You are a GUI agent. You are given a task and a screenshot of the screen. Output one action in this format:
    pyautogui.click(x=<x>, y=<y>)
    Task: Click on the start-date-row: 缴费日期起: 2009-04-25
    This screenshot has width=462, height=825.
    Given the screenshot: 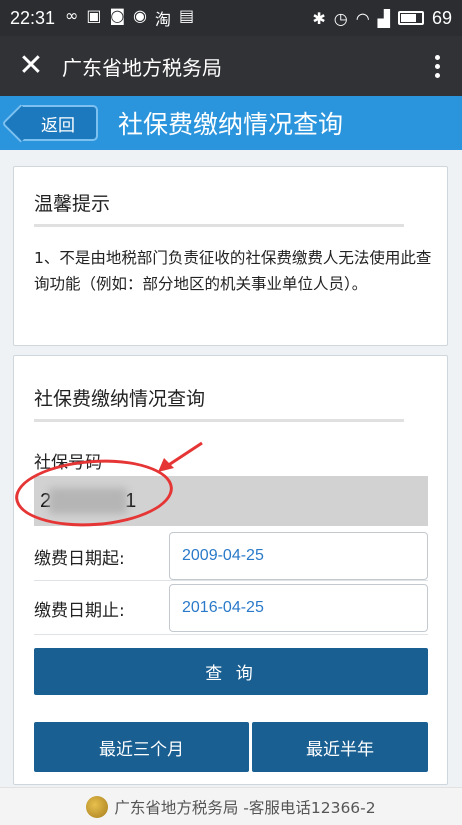 What is the action you would take?
    pyautogui.click(x=231, y=556)
    